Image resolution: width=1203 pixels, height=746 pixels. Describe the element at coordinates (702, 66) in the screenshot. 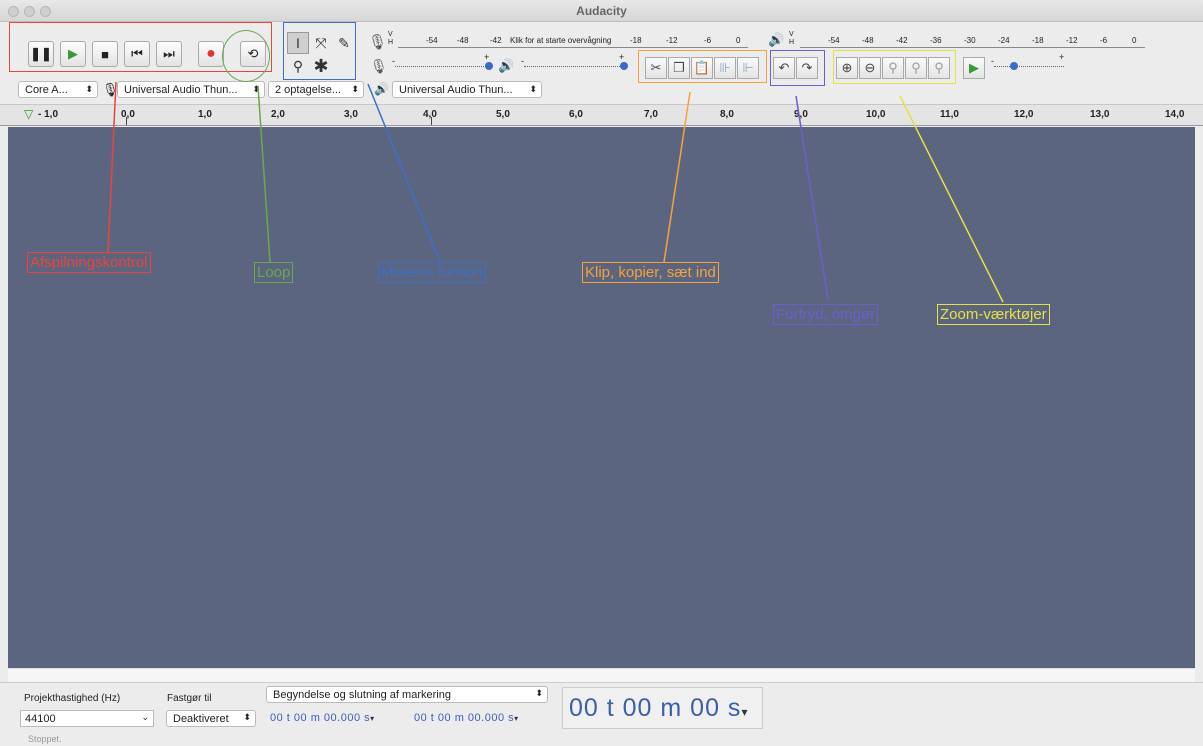

I see `annotation-box-clip` at that location.